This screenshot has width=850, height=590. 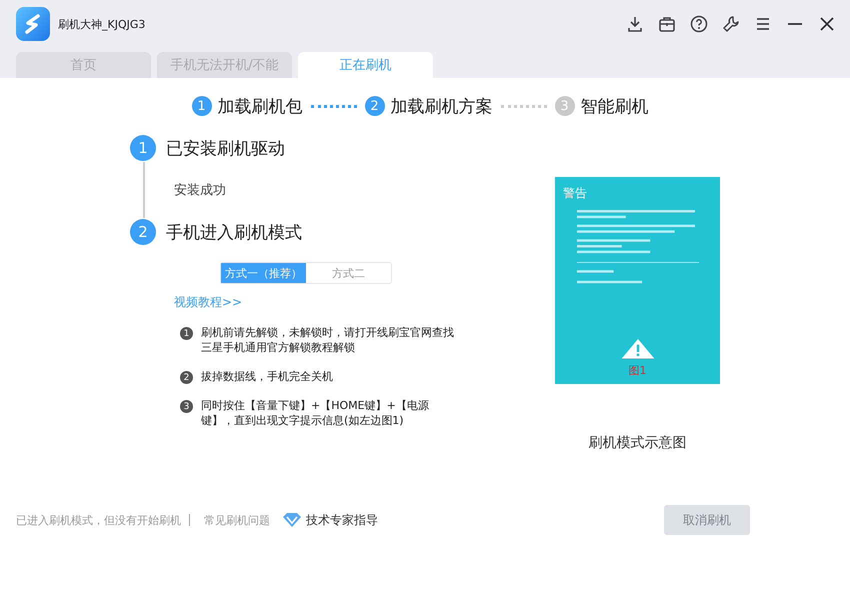 What do you see at coordinates (763, 24) in the screenshot?
I see `menu-icon` at bounding box center [763, 24].